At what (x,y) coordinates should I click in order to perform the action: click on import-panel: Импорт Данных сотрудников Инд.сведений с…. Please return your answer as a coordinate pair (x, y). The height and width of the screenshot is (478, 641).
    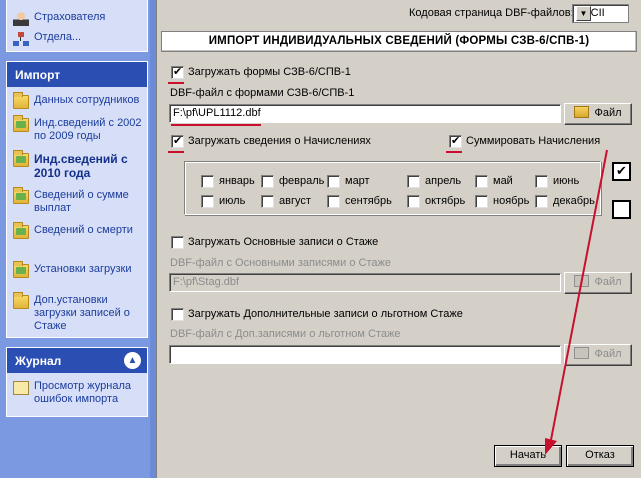
    Looking at the image, I should click on (77, 199).